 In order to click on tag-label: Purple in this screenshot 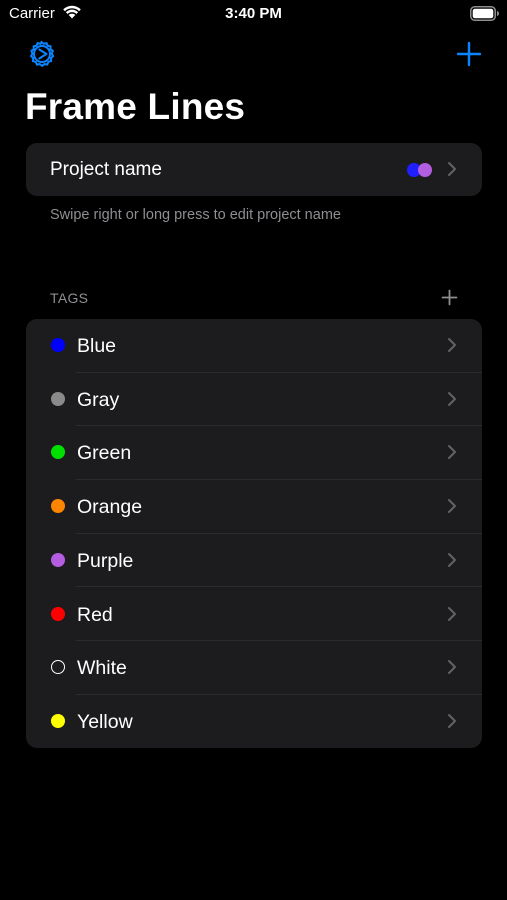, I will do `click(105, 560)`.